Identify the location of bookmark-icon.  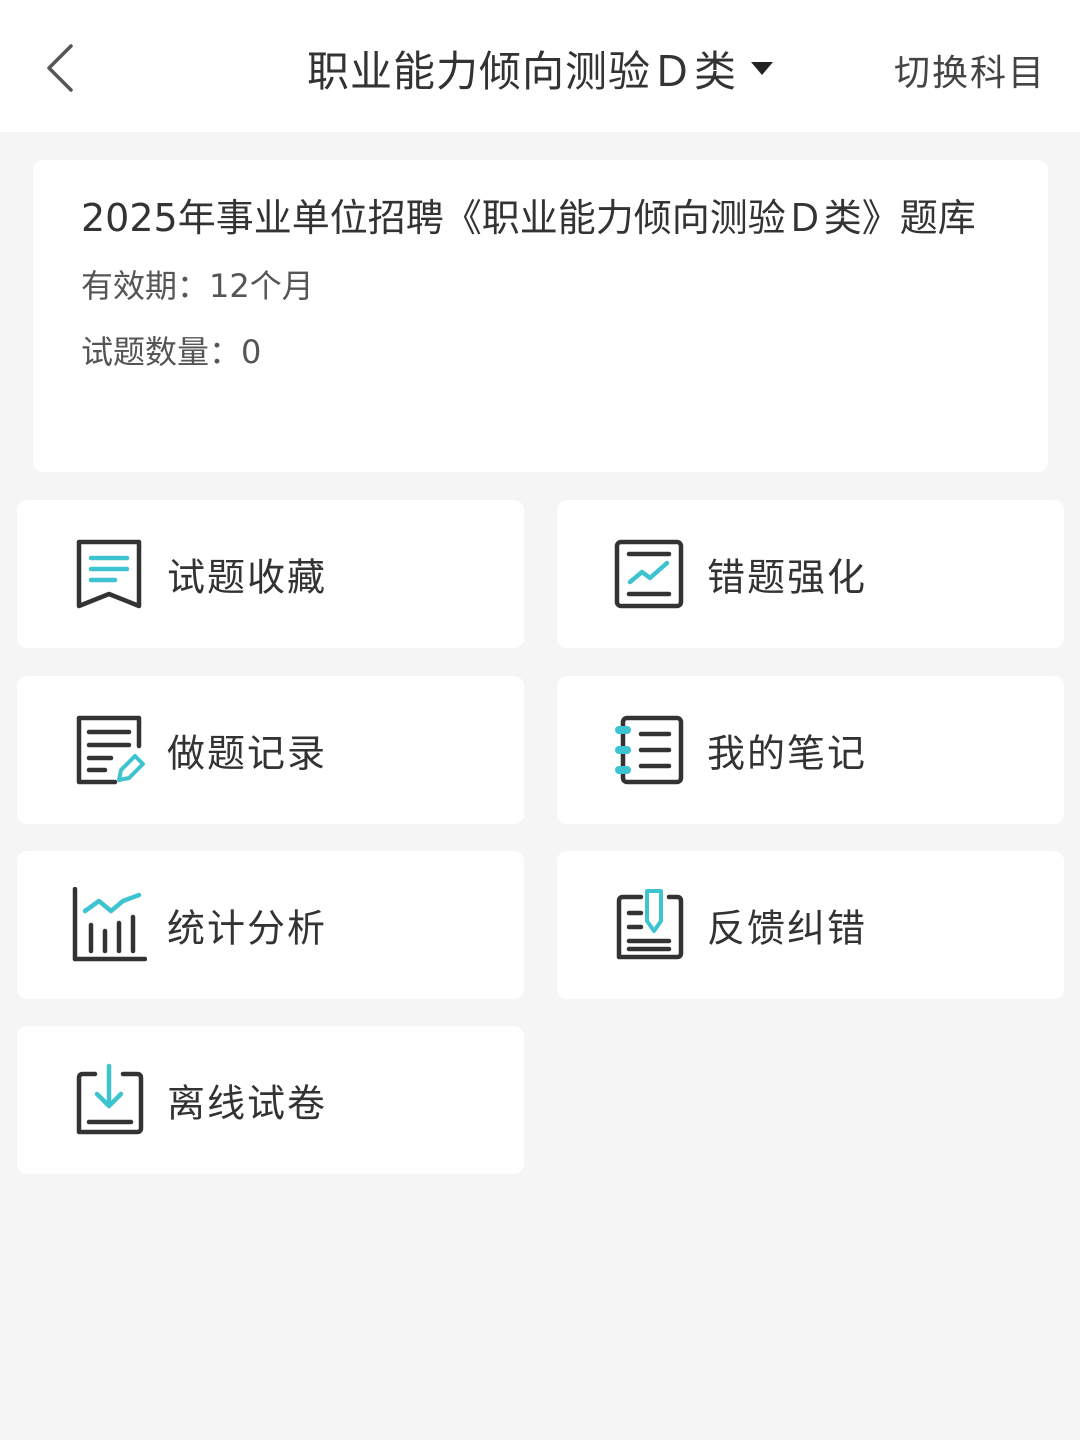
(109, 574).